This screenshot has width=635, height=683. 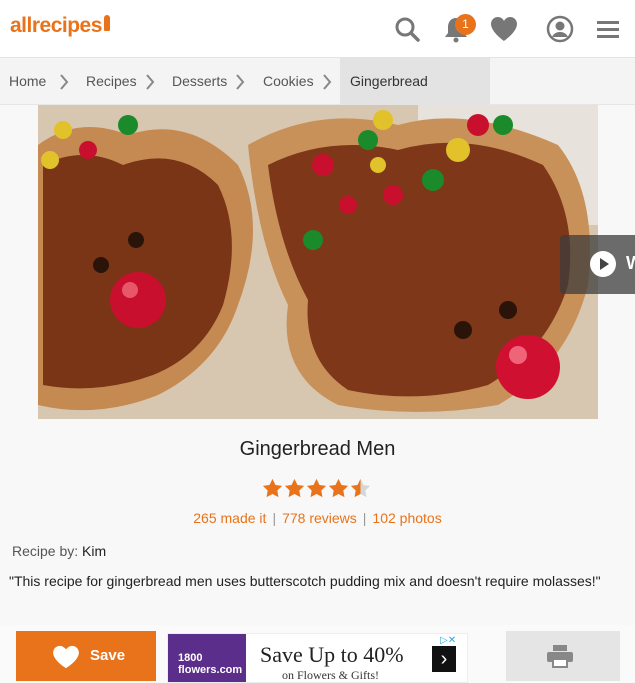 What do you see at coordinates (86, 656) in the screenshot?
I see `save-button: Save` at bounding box center [86, 656].